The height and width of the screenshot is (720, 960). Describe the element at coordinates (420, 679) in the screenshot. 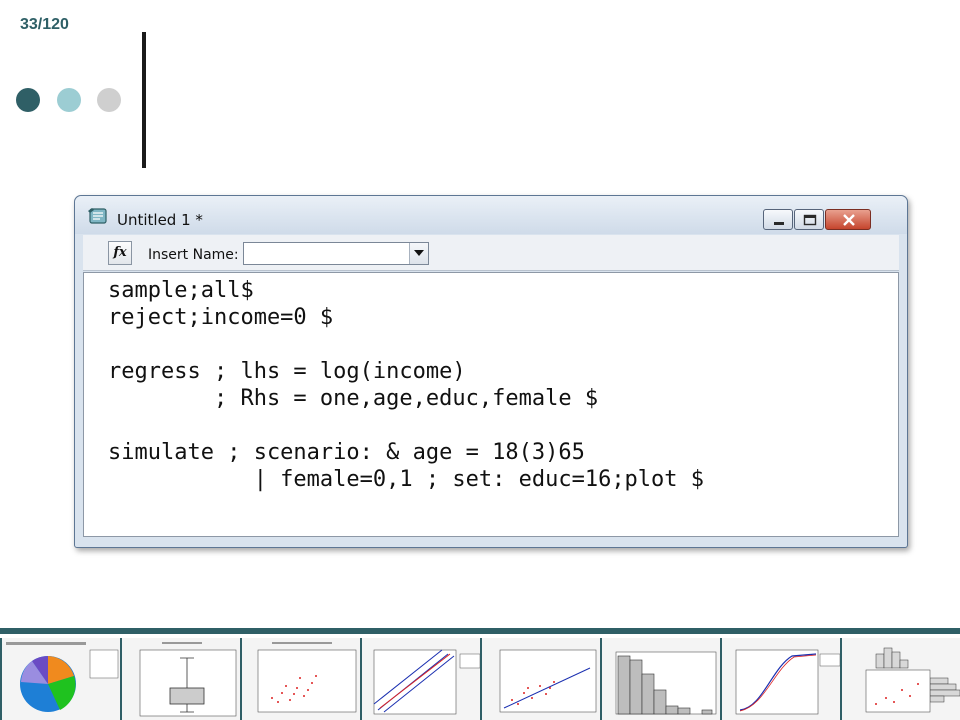

I see `thumbnail-probability-plot` at that location.